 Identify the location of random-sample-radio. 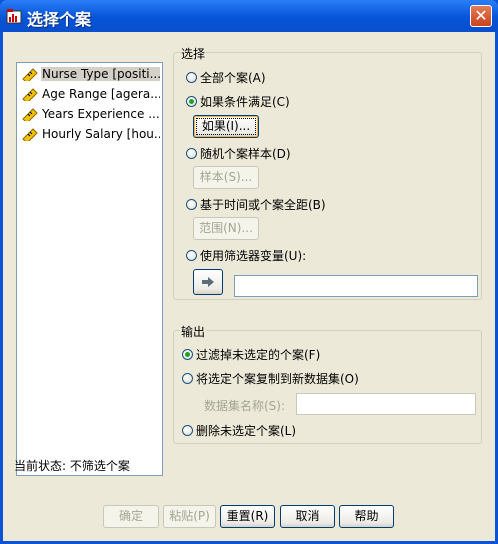
(191, 153).